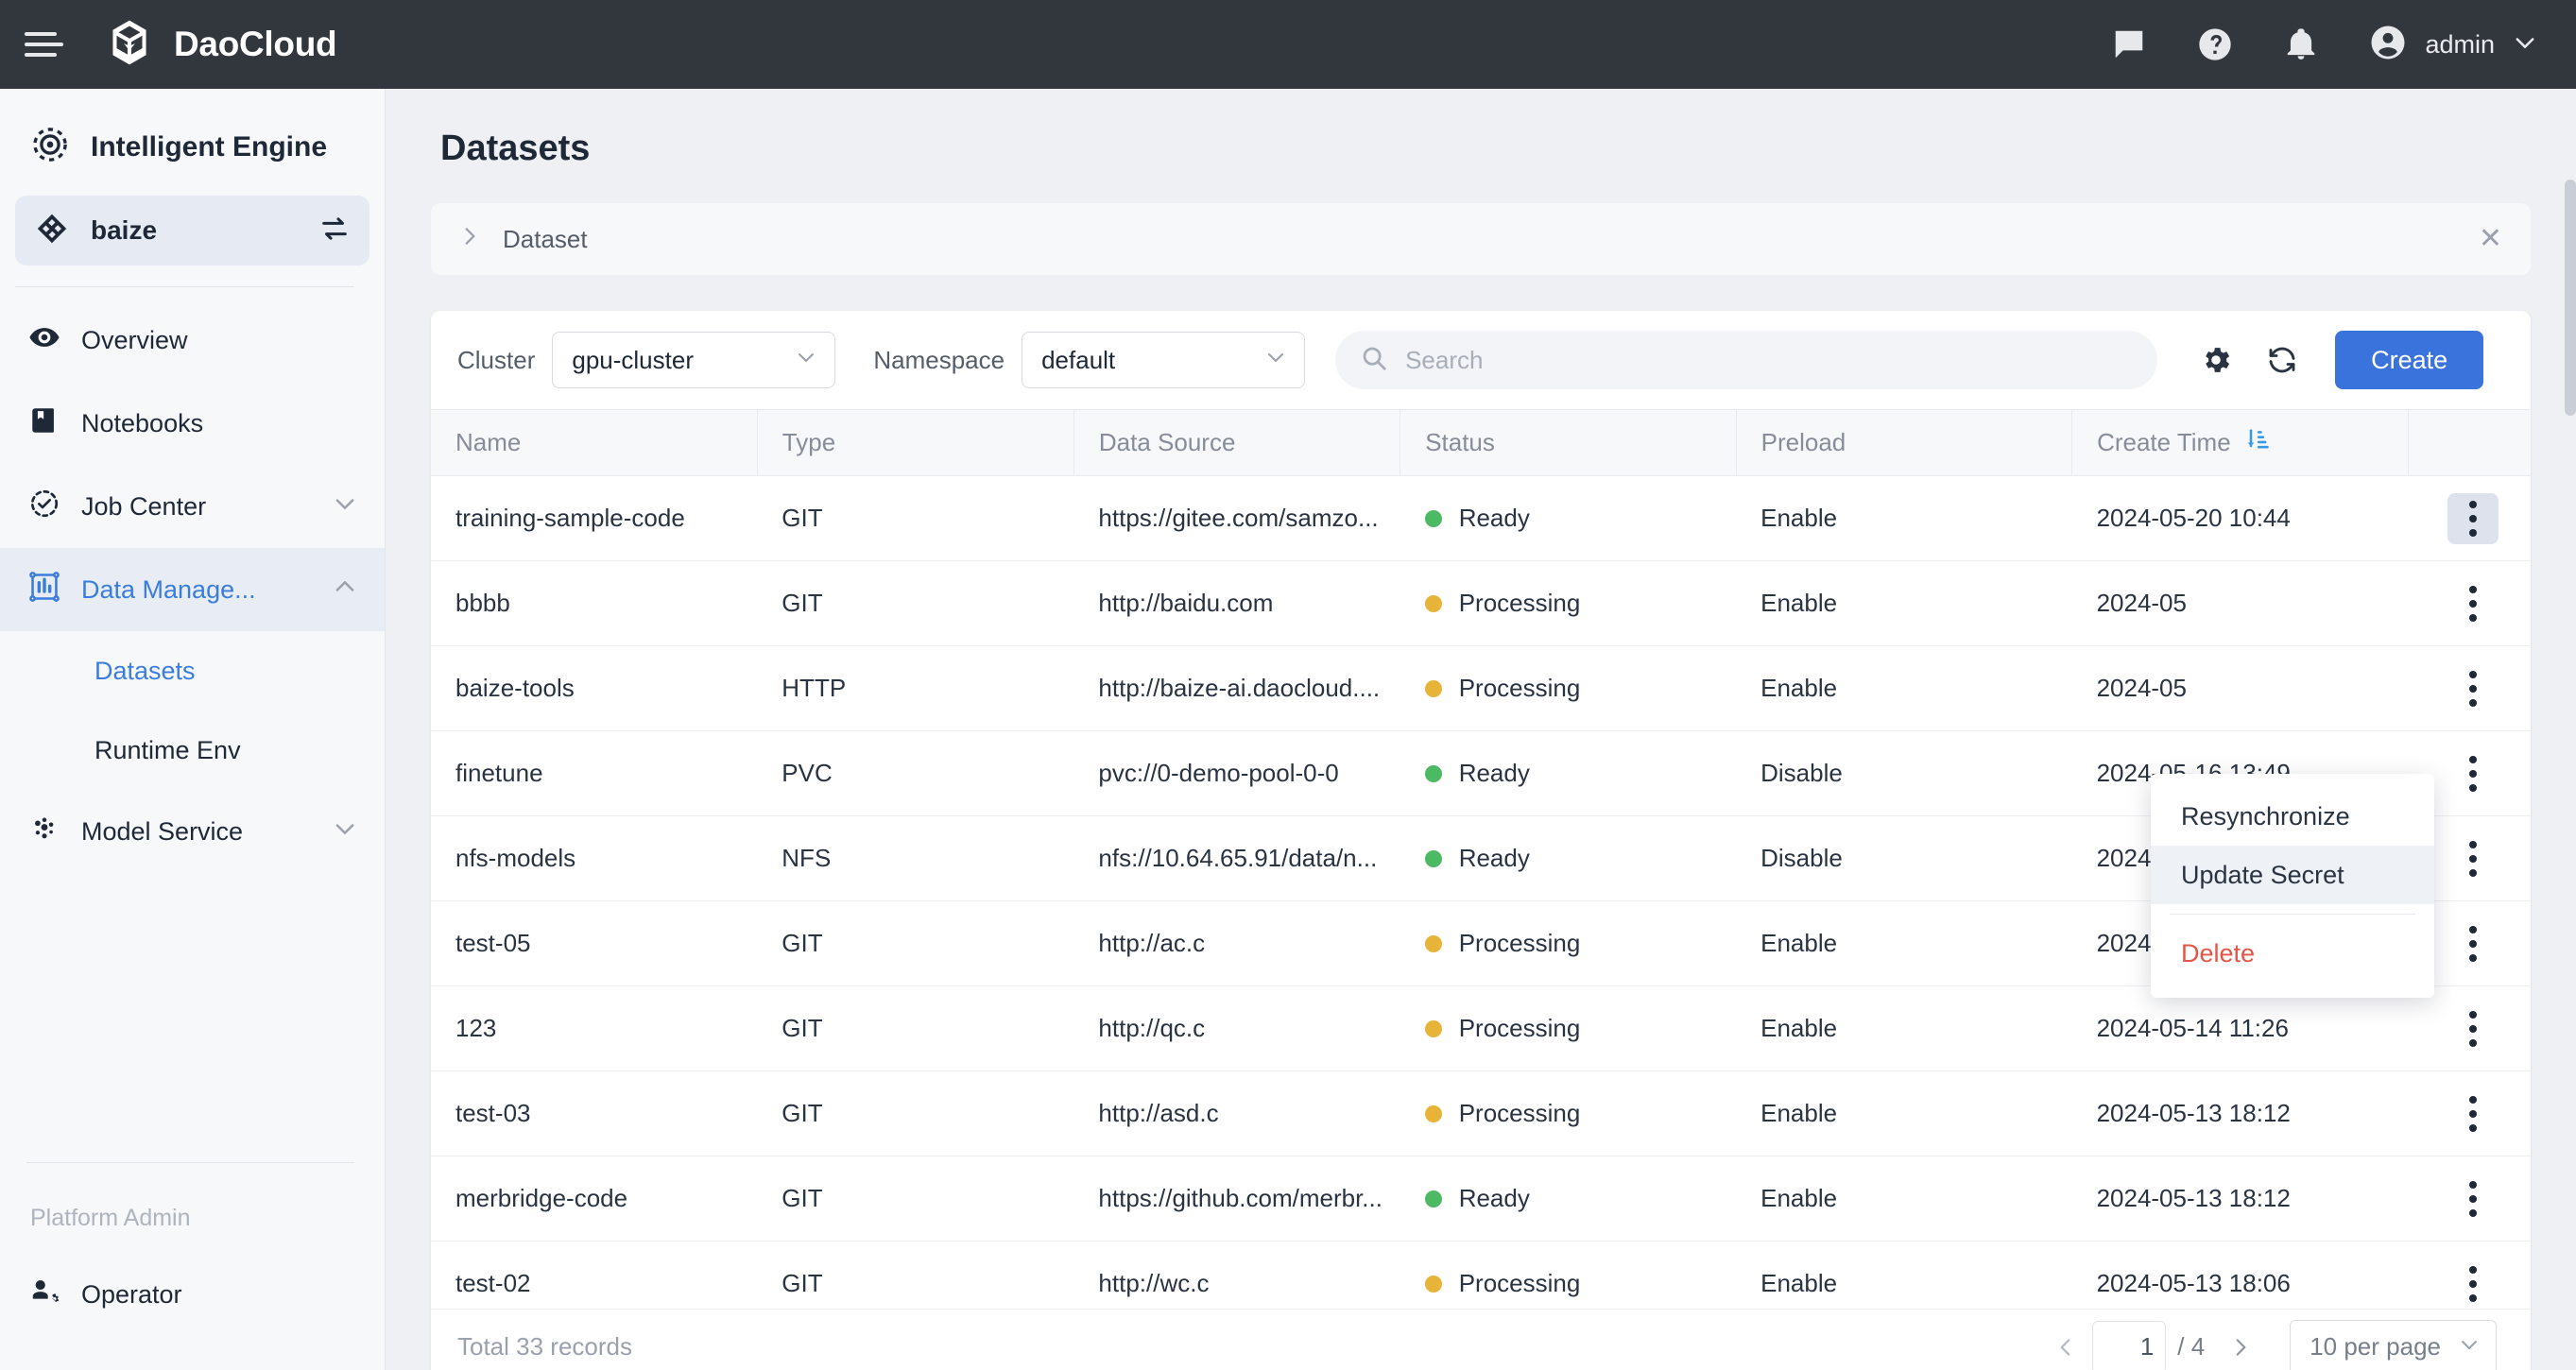 This screenshot has width=2576, height=1370. I want to click on cell-name: test-05, so click(594, 943).